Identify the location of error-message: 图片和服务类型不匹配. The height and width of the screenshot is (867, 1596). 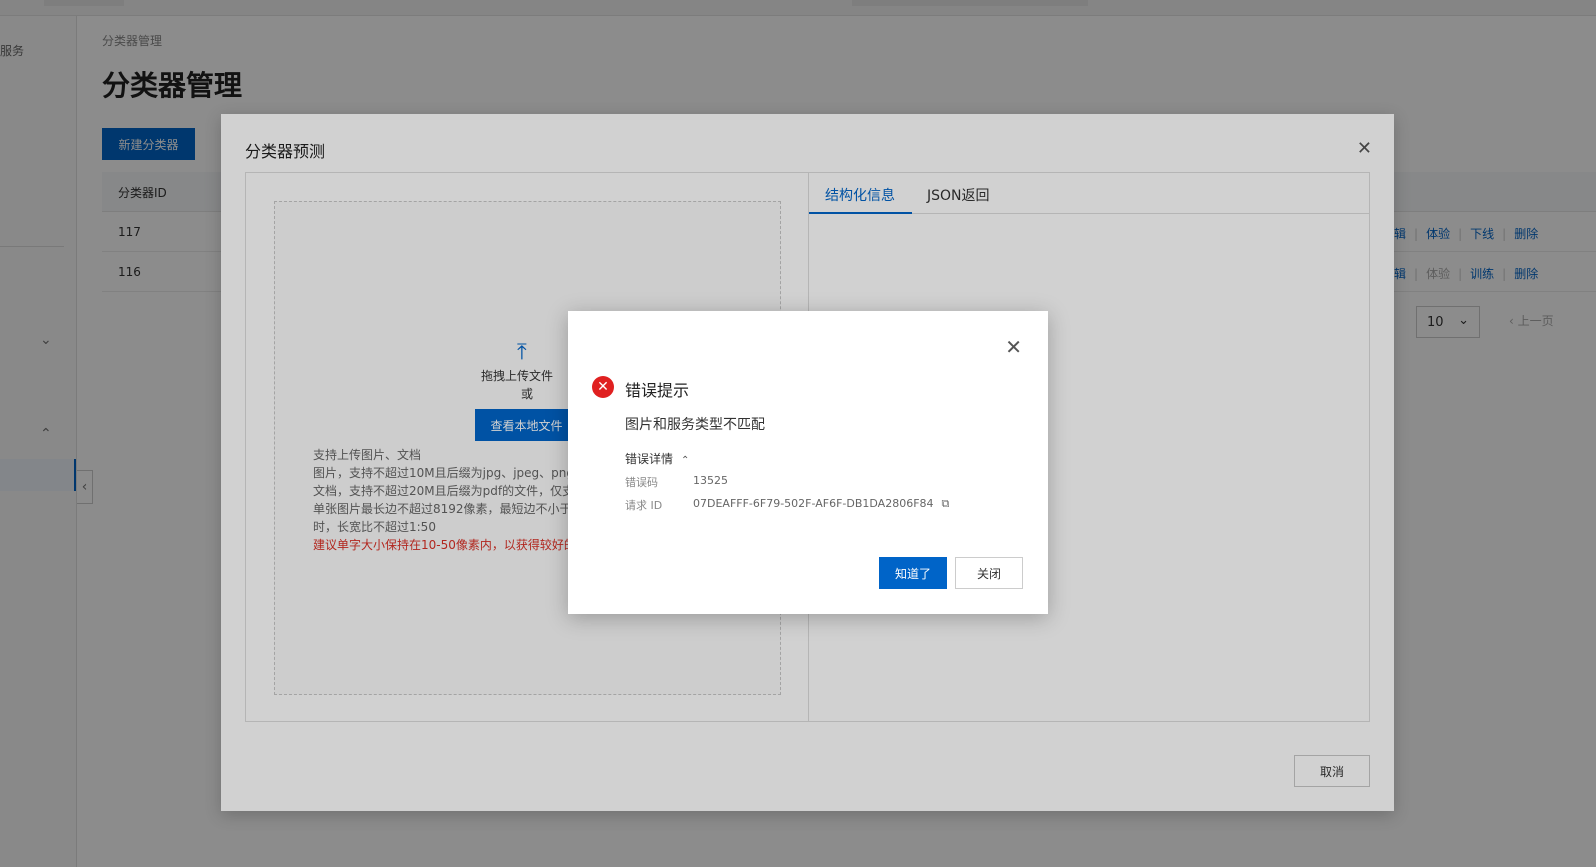
(695, 425).